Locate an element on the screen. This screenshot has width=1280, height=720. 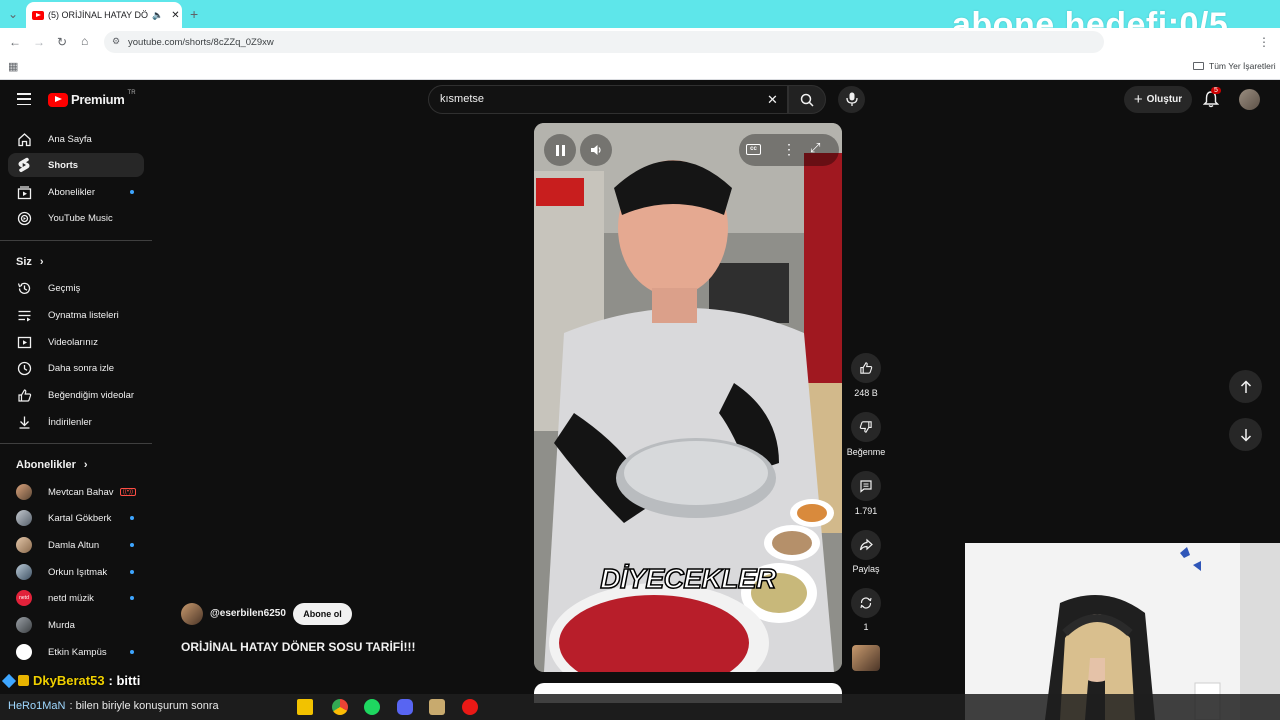
search-button is located at coordinates (807, 99).